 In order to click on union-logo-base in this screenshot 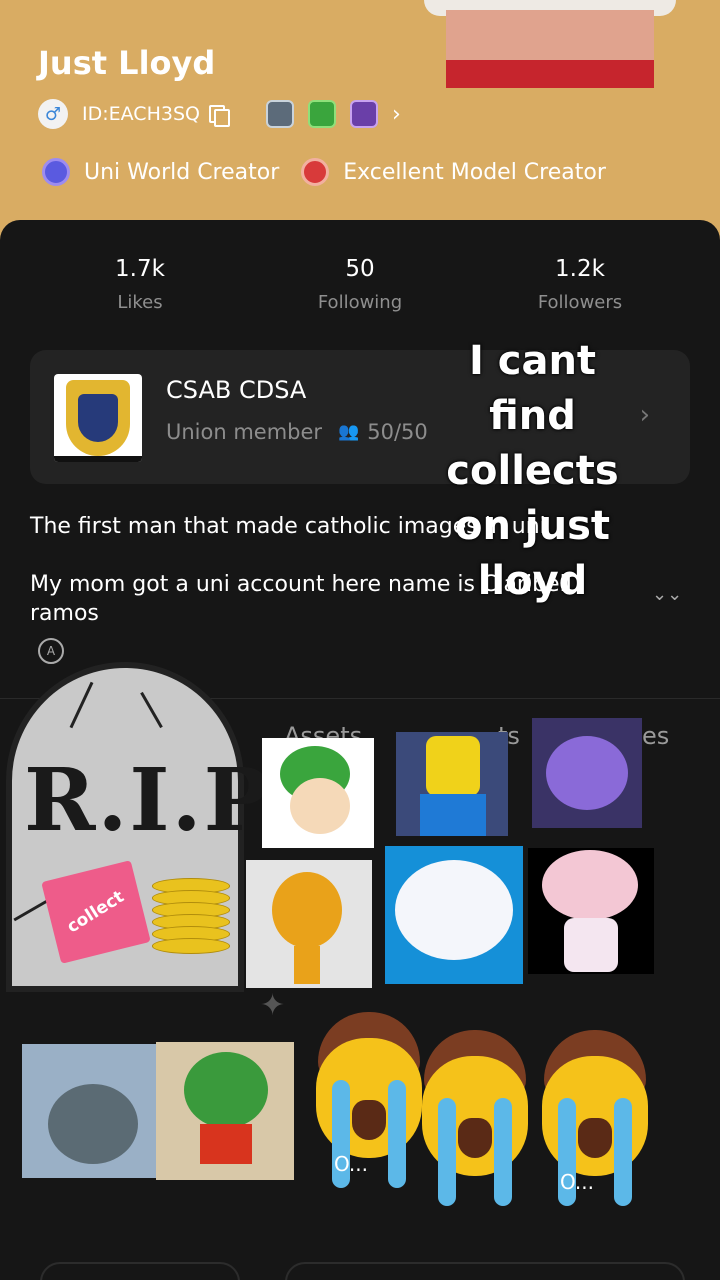, I will do `click(98, 459)`.